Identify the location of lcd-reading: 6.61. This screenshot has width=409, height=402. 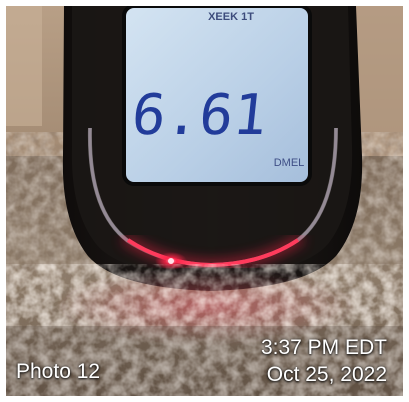
(200, 115).